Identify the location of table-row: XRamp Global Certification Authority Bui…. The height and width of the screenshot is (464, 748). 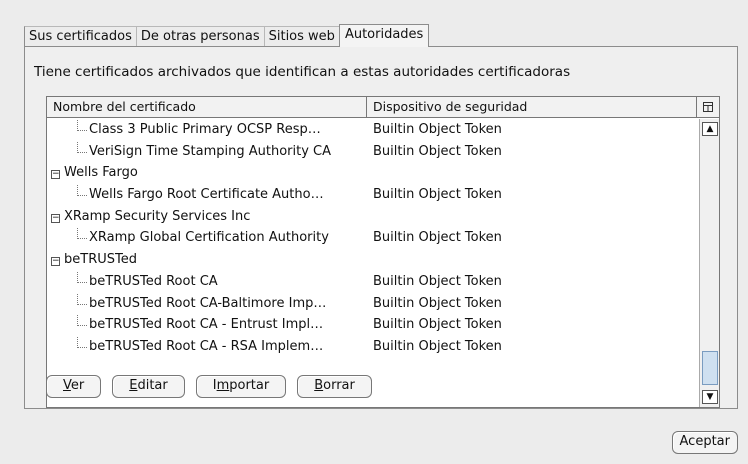
(373, 238).